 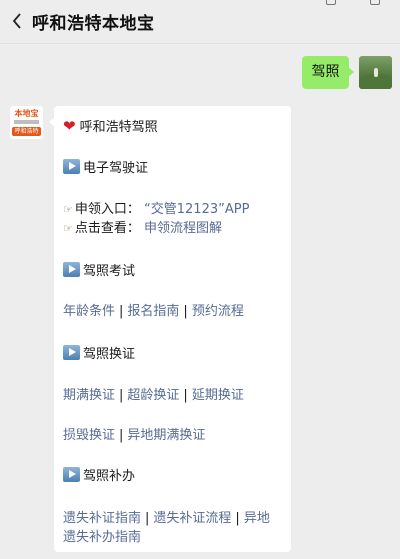 I want to click on lost-replacement-process-link: 遗失补证流程, so click(x=192, y=518).